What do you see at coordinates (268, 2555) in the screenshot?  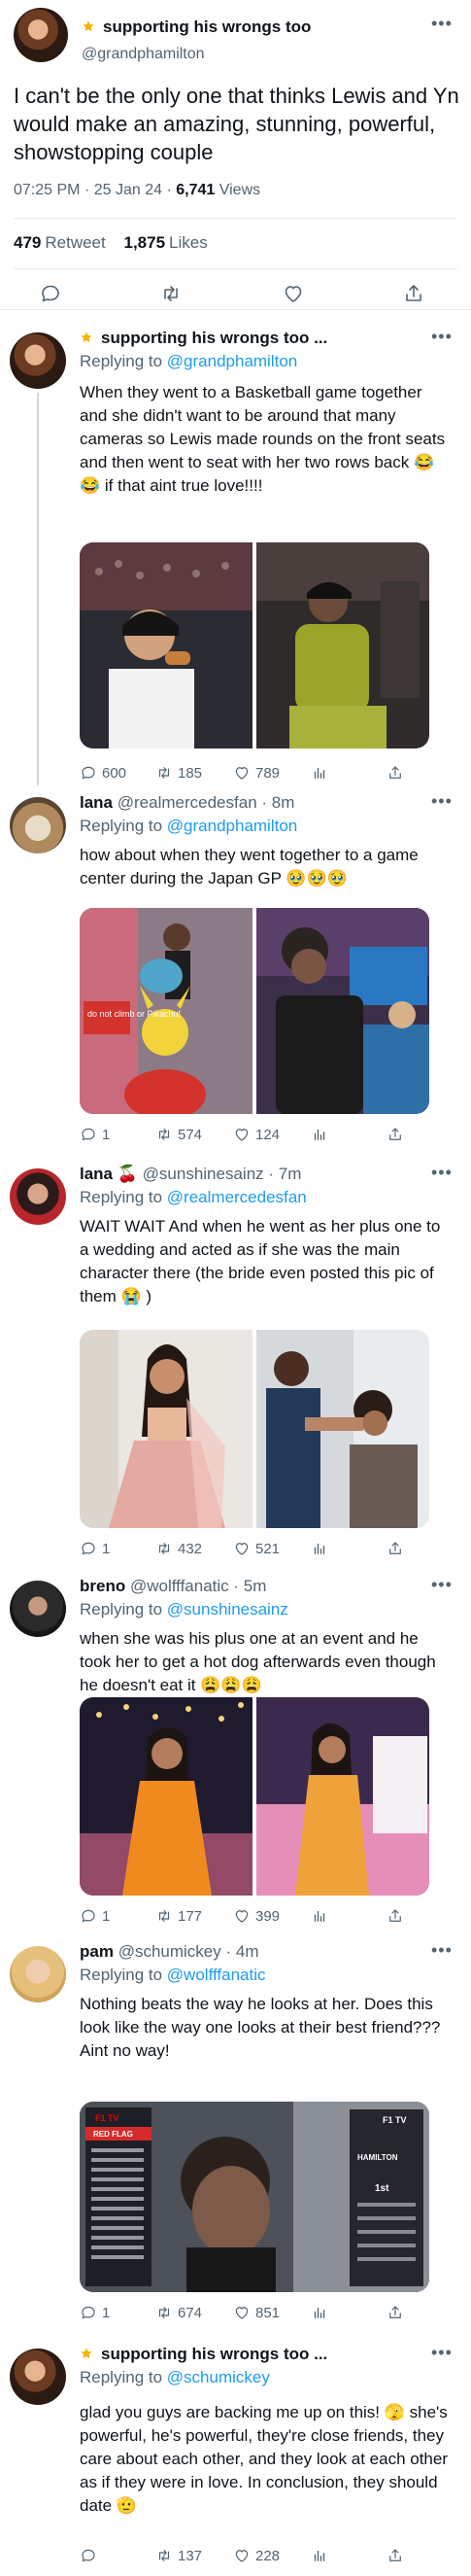 I see `like-count: 228` at bounding box center [268, 2555].